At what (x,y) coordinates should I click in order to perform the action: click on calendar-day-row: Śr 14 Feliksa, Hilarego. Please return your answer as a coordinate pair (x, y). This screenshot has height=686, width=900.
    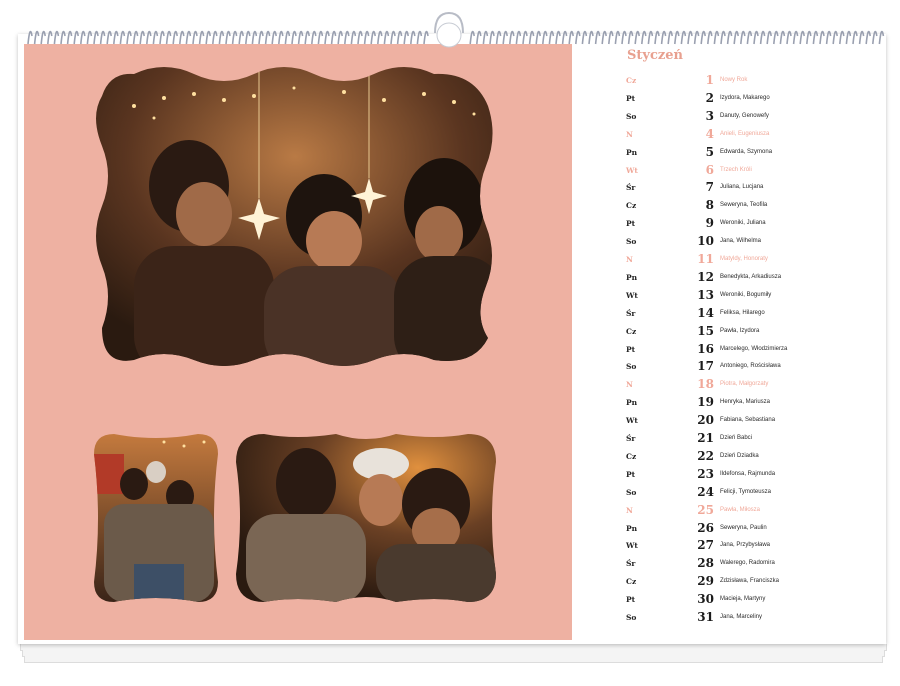
    Looking at the image, I should click on (751, 314).